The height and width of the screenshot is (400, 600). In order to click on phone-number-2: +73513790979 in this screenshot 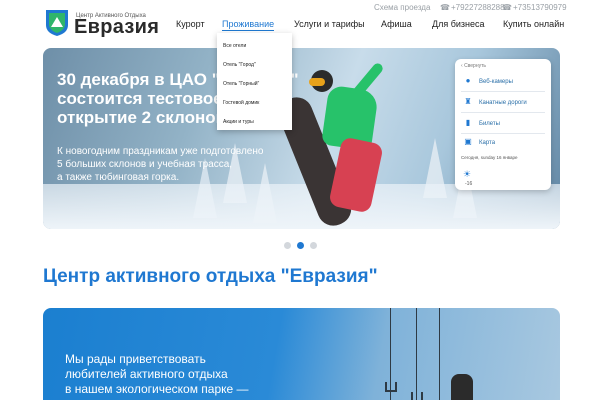, I will do `click(539, 7)`.